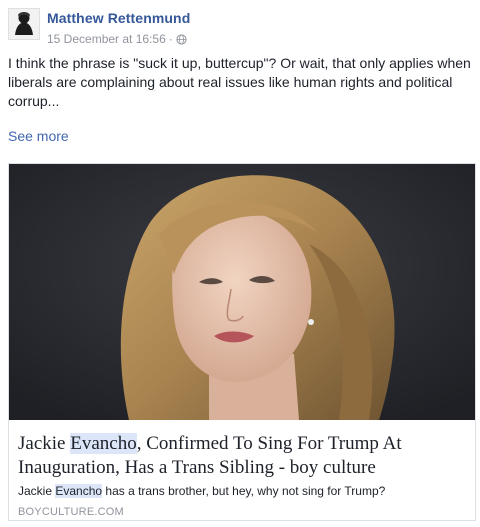 The height and width of the screenshot is (527, 480). I want to click on link-desc-start: Jackie, so click(37, 491).